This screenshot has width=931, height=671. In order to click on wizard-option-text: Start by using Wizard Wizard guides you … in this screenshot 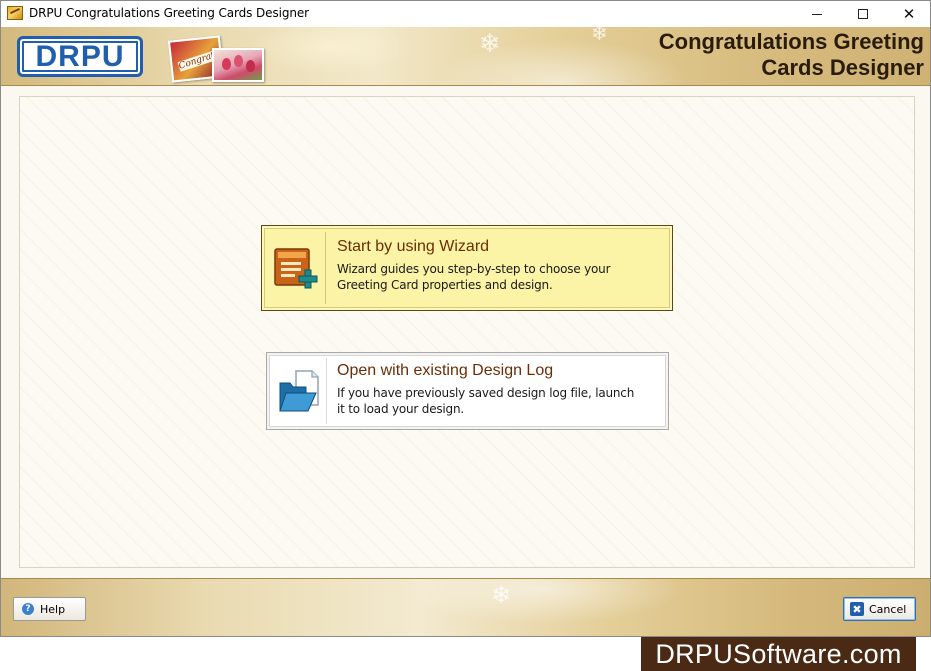, I will do `click(499, 265)`.